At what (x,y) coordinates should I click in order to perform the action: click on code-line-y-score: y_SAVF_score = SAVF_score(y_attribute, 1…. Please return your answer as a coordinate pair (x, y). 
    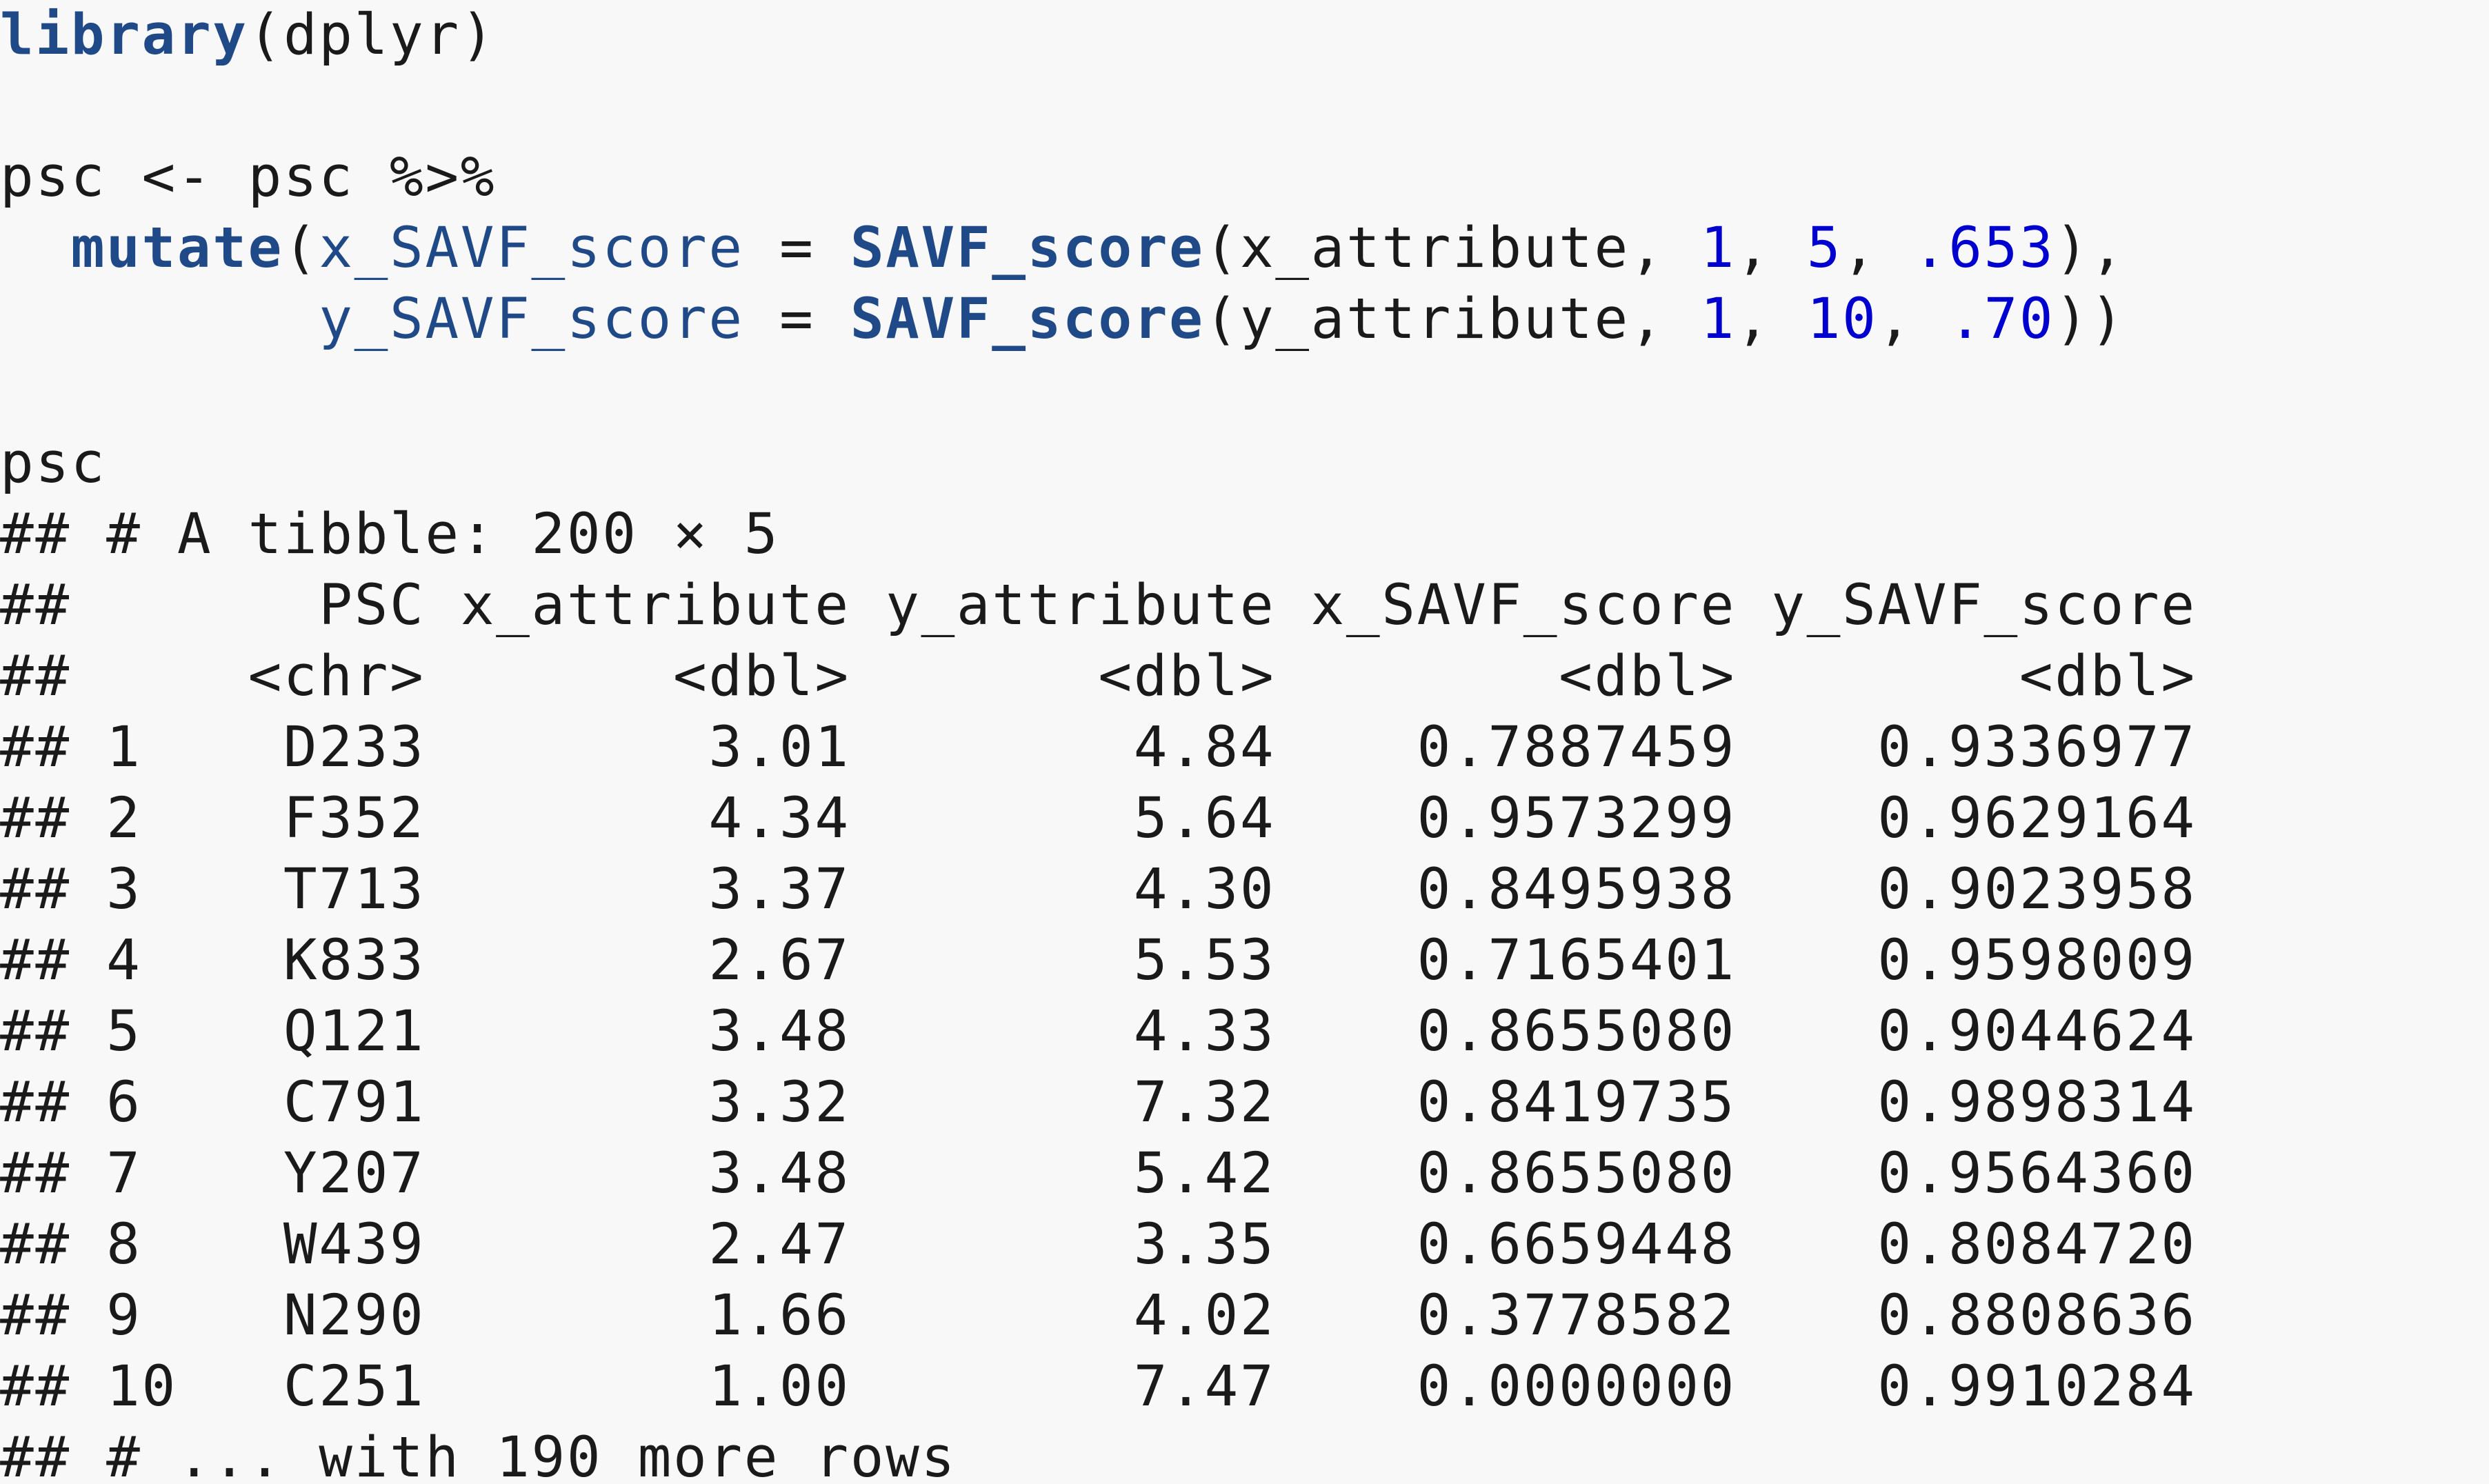
    Looking at the image, I should click on (1222, 319).